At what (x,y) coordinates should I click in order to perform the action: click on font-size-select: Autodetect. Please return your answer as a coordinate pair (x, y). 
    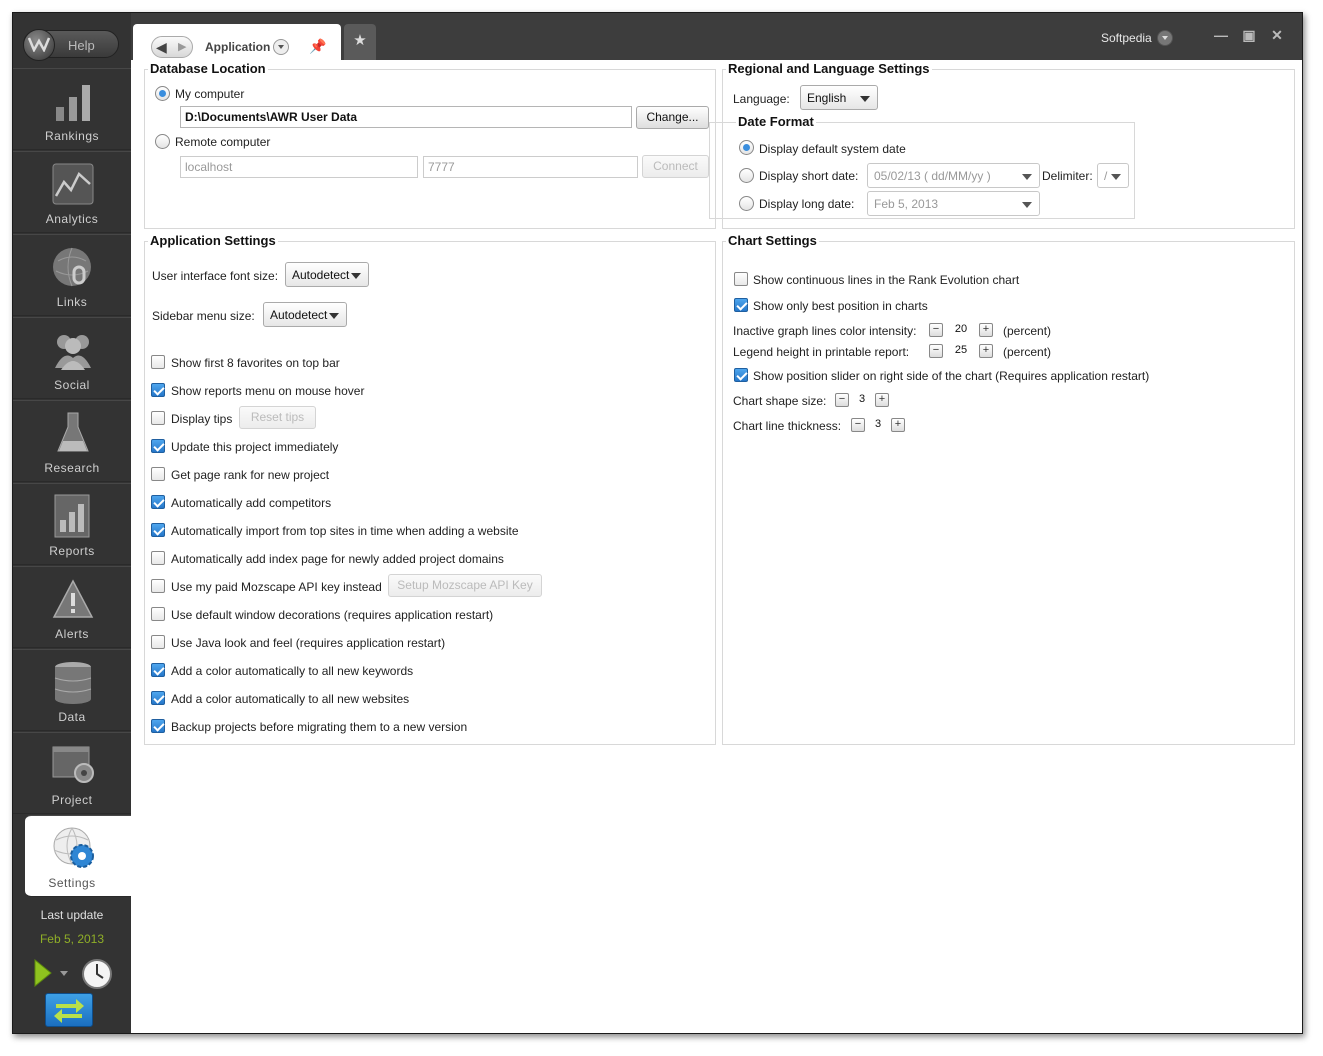
    Looking at the image, I should click on (327, 274).